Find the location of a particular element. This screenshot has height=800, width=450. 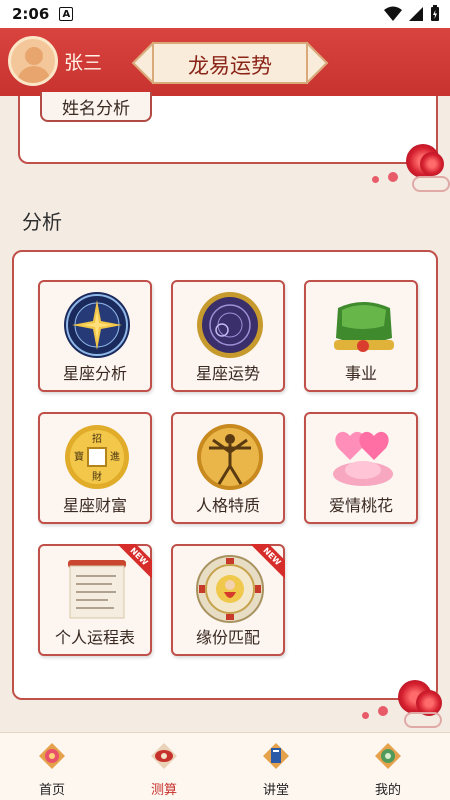

nav-item-home: 首页 is located at coordinates (52, 769).